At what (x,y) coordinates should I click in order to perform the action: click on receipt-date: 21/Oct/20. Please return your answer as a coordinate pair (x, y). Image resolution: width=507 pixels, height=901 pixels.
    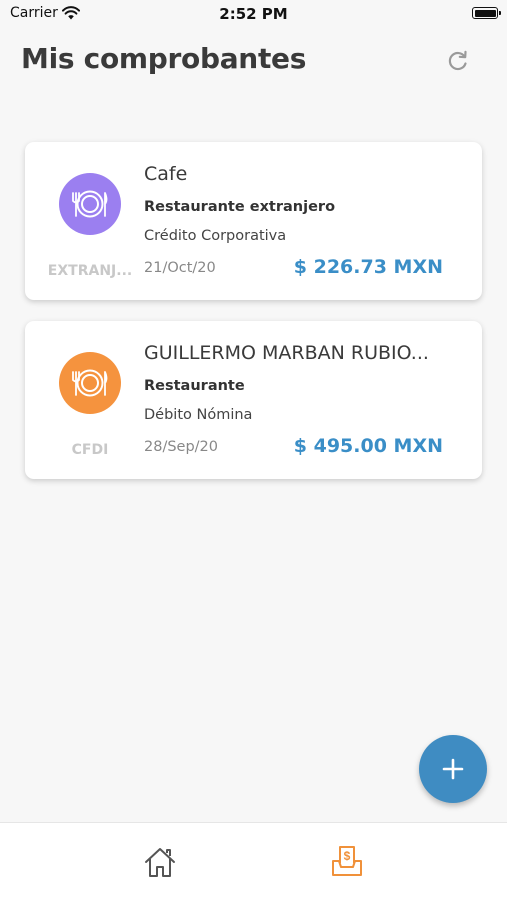
    Looking at the image, I should click on (180, 268).